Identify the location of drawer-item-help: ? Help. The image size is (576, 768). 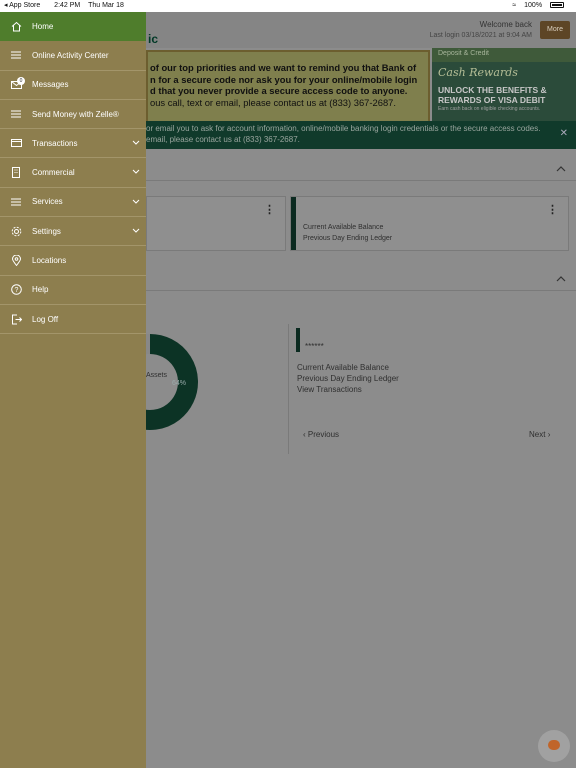
(73, 290).